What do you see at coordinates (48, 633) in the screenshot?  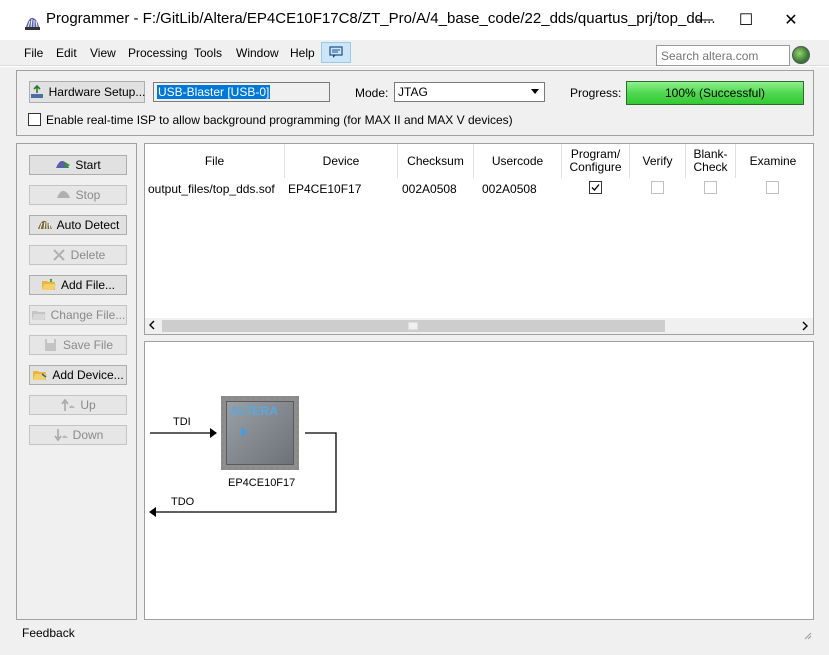 I see `feedback-label: Feedback` at bounding box center [48, 633].